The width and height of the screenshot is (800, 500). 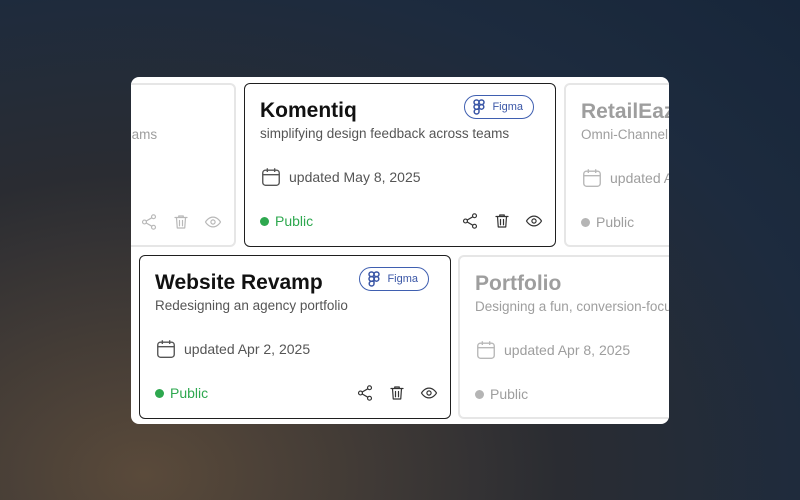 What do you see at coordinates (308, 110) in the screenshot?
I see `project-title: Komentiq` at bounding box center [308, 110].